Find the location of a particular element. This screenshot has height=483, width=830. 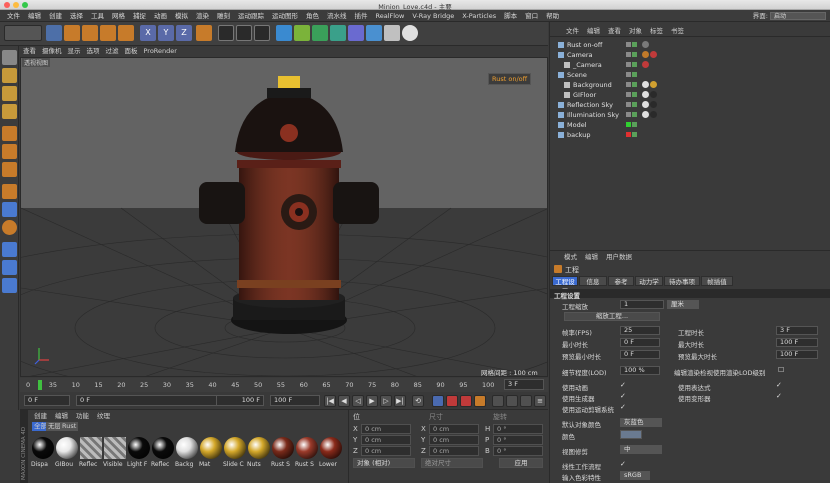

grid-icon is located at coordinates (9, 267).